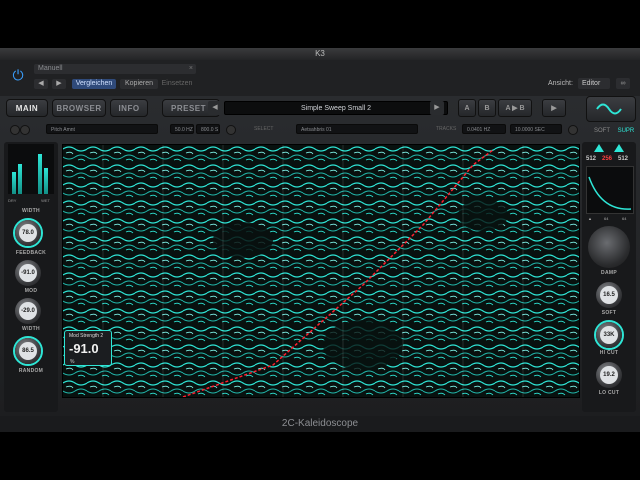  I want to click on b-button: B, so click(487, 108).